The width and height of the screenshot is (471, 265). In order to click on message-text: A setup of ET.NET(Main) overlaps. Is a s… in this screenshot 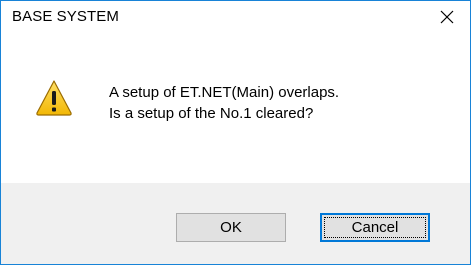, I will do `click(224, 103)`.